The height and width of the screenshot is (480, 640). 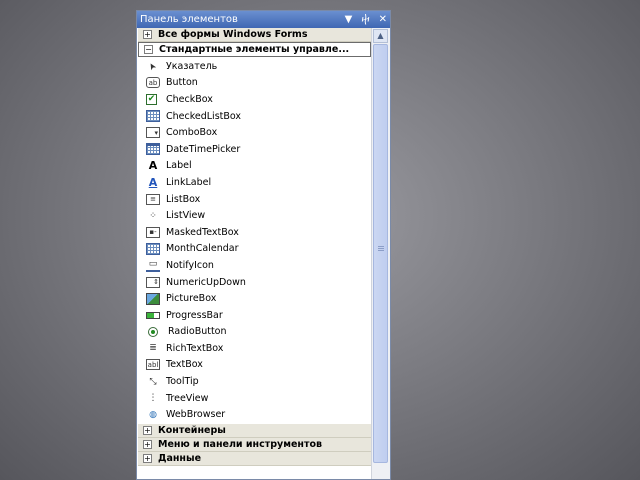 What do you see at coordinates (153, 83) in the screenshot?
I see `button-icon: ab` at bounding box center [153, 83].